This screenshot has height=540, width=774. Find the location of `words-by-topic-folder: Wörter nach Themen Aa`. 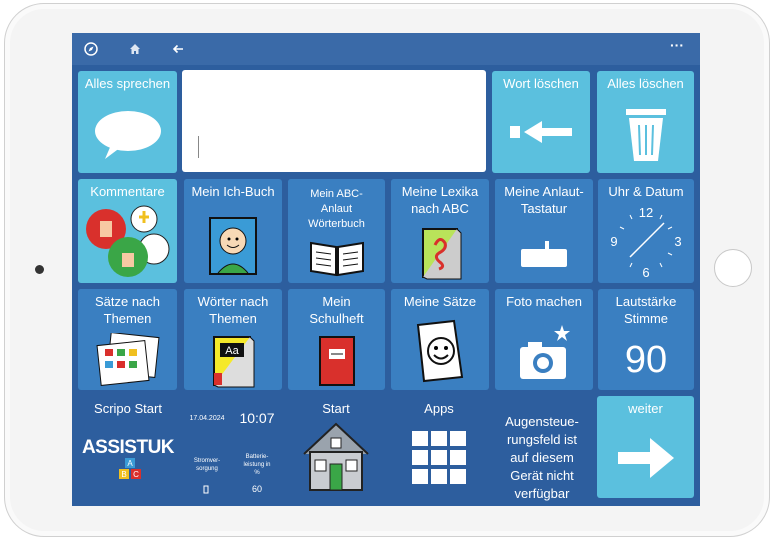

words-by-topic-folder: Wörter nach Themen Aa is located at coordinates (233, 339).